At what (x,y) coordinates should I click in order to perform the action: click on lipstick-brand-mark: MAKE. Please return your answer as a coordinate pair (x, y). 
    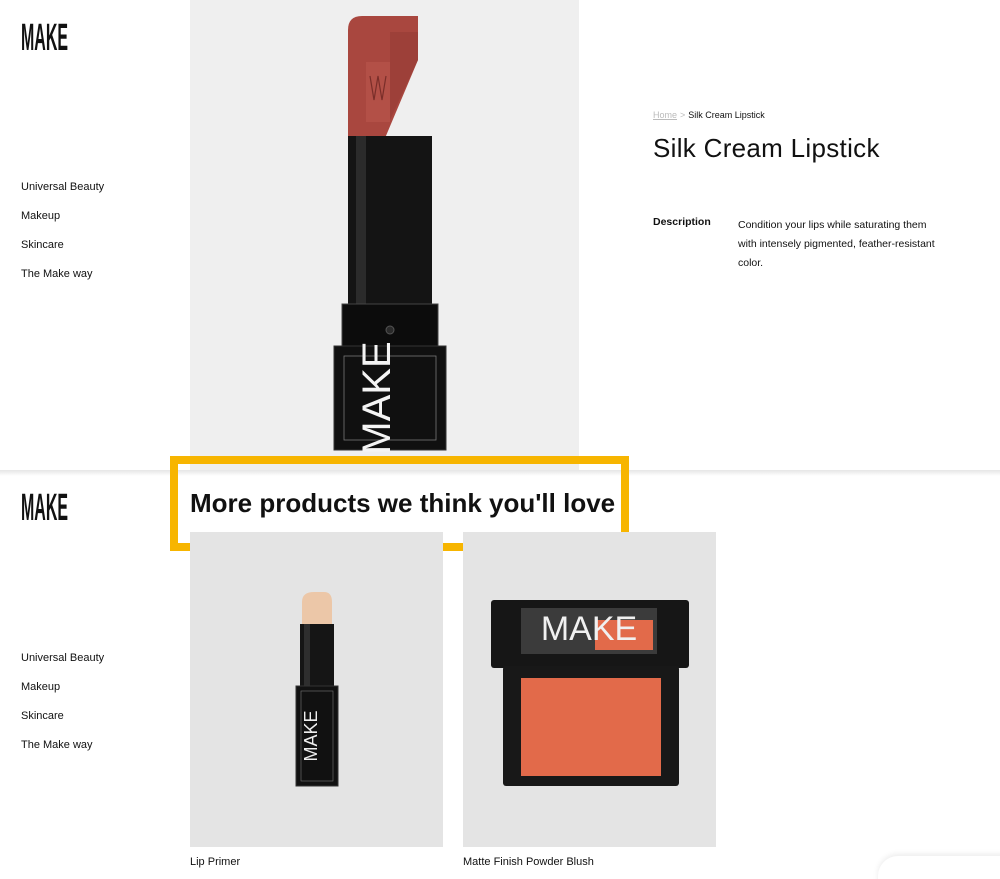
    Looking at the image, I should click on (377, 397).